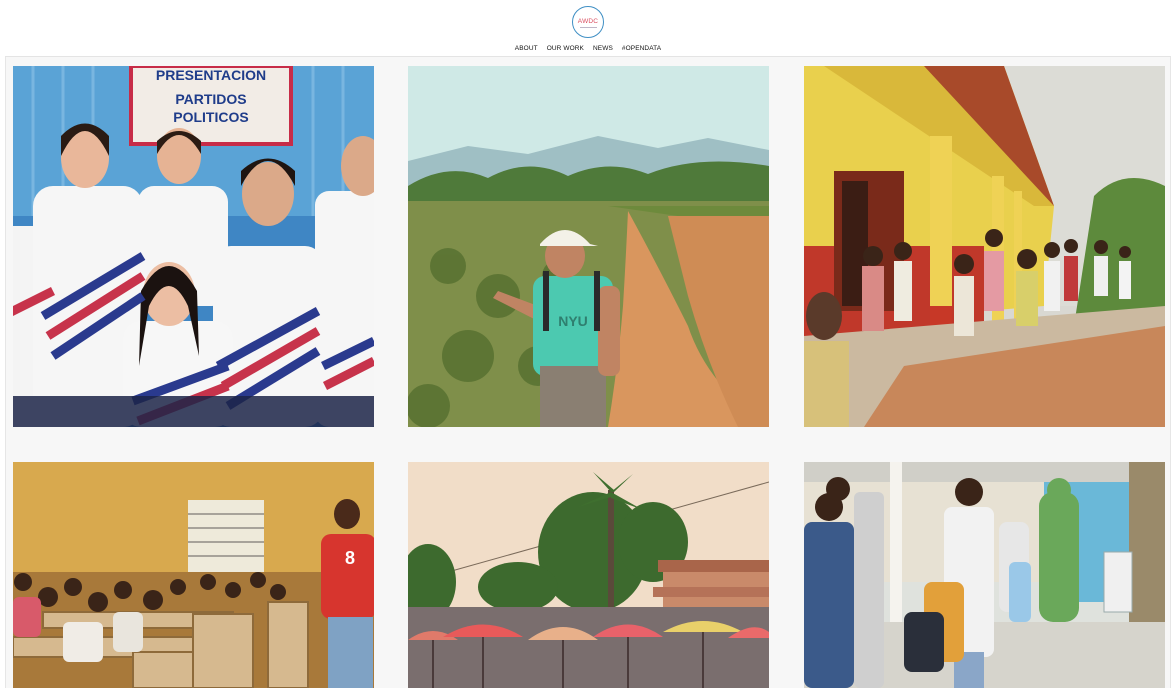 This screenshot has width=1176, height=688. I want to click on sign-line-2: PARTIDOS, so click(210, 99).